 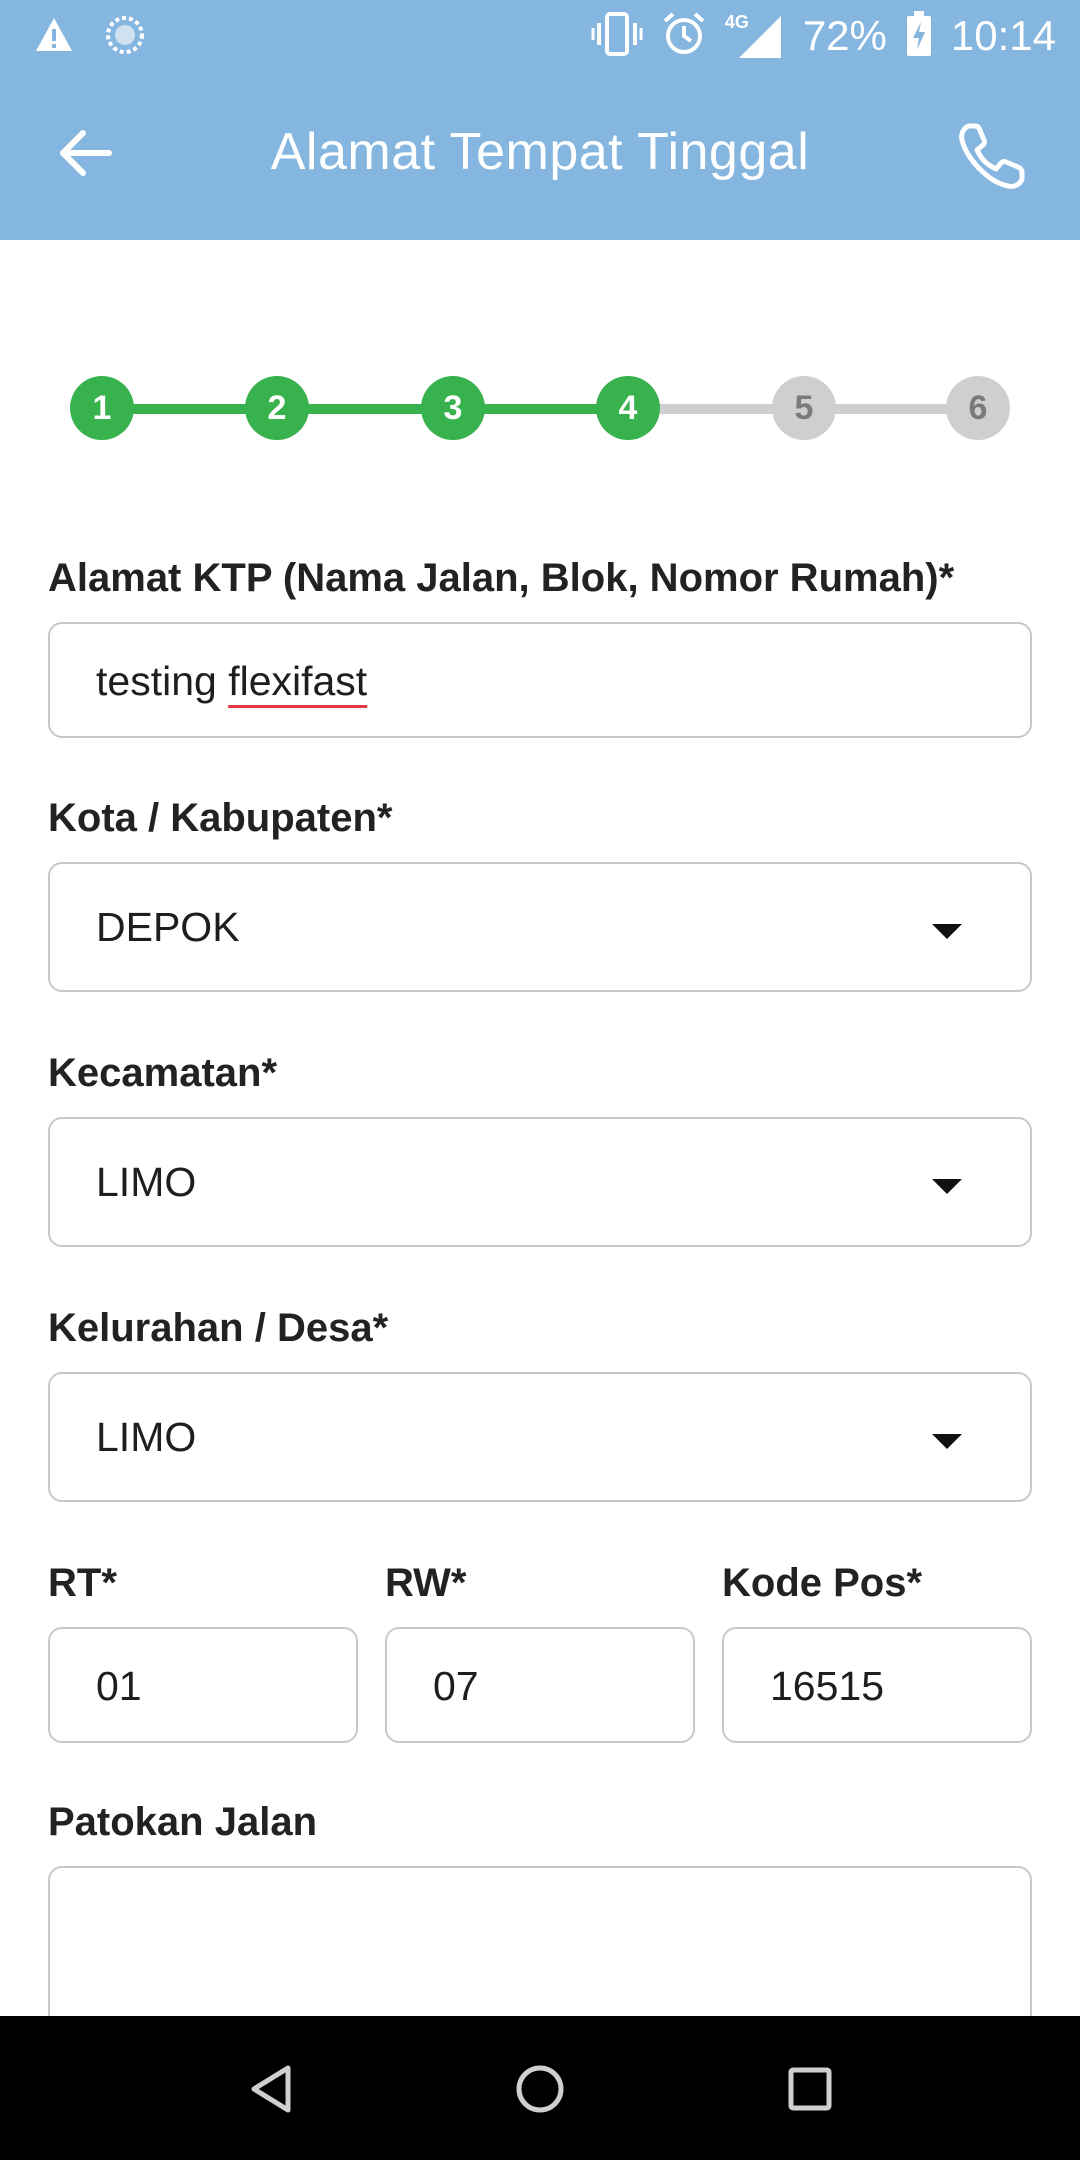 I want to click on system-nav-bar, so click(x=540, y=2088).